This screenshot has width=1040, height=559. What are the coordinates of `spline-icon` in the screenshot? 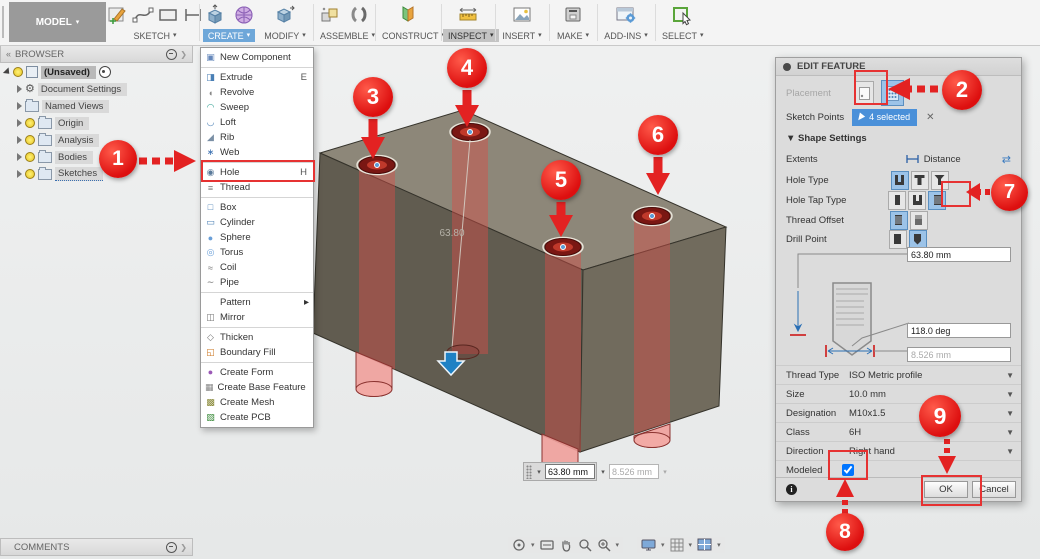 It's located at (143, 15).